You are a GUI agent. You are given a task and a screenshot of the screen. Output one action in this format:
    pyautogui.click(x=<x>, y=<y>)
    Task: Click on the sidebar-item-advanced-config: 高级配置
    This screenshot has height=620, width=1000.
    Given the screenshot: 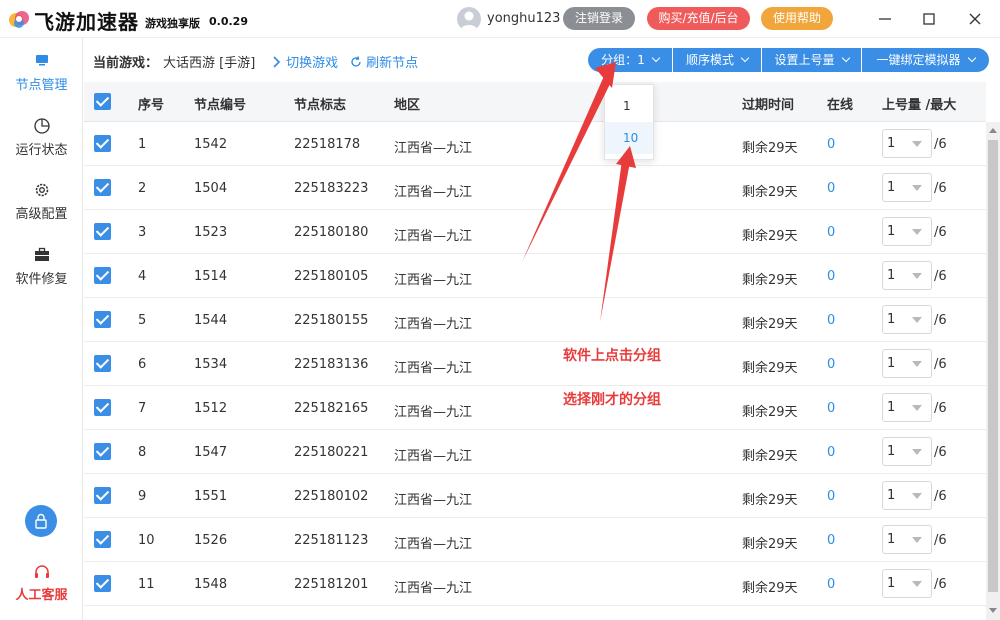 What is the action you would take?
    pyautogui.click(x=41, y=201)
    